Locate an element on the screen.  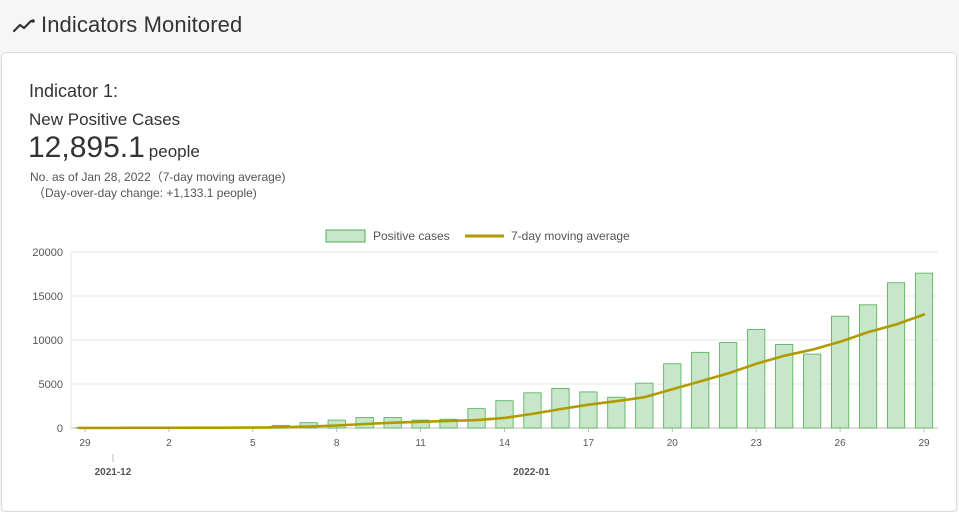
x-tick-label: 14 is located at coordinates (505, 443).